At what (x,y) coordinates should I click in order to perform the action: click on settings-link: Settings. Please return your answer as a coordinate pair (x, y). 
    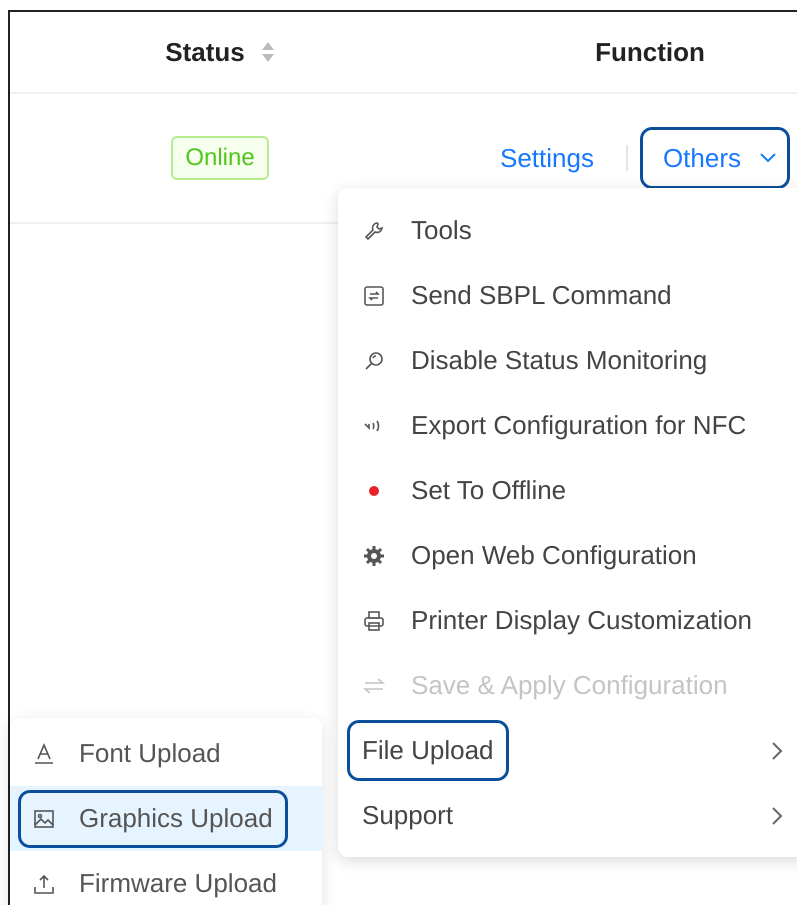
    Looking at the image, I should click on (547, 158).